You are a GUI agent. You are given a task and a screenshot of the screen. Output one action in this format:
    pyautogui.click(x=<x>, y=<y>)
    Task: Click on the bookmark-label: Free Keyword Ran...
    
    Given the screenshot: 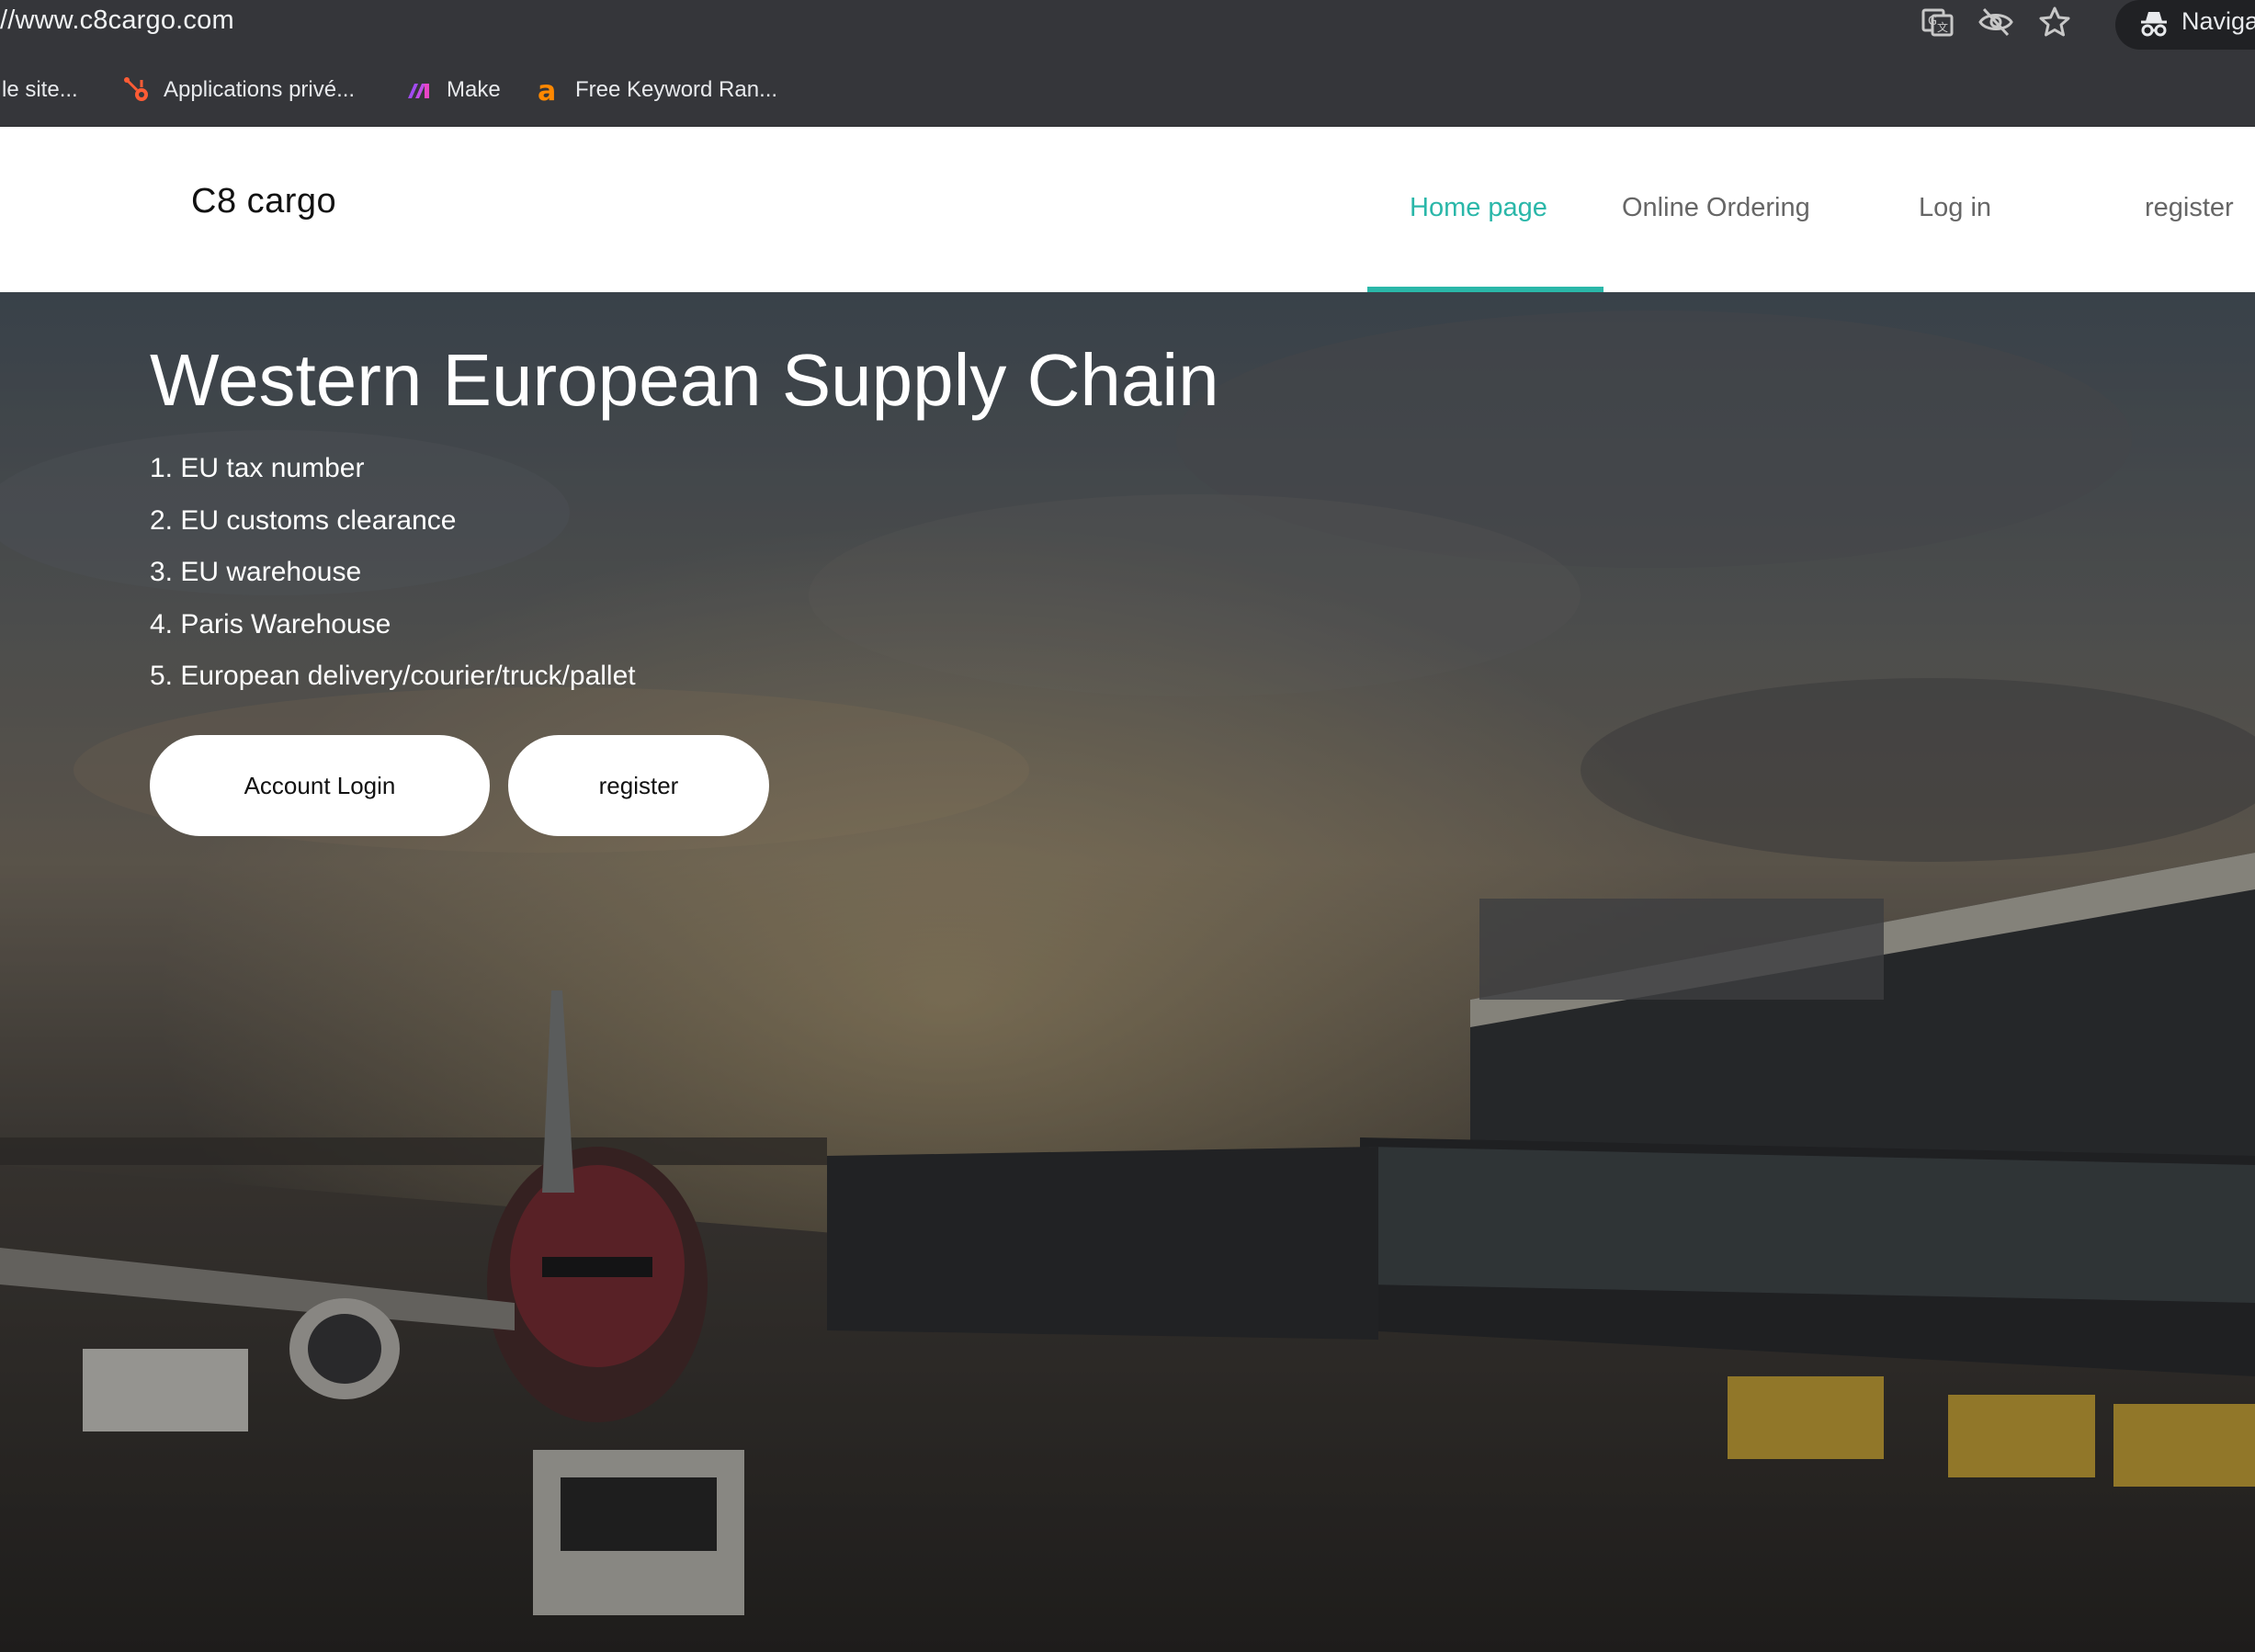 What is the action you would take?
    pyautogui.click(x=676, y=89)
    